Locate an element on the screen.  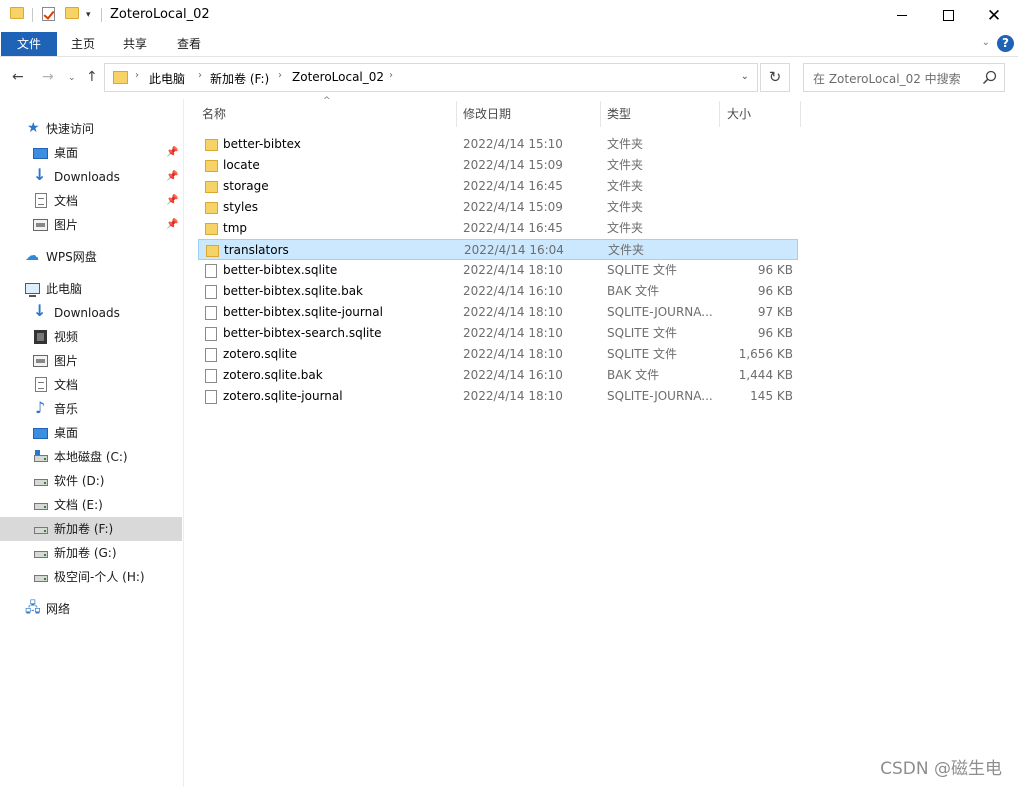
file-row: better-bibtex 2022/4/14 15:10 文件夹 is located at coordinates (498, 144).